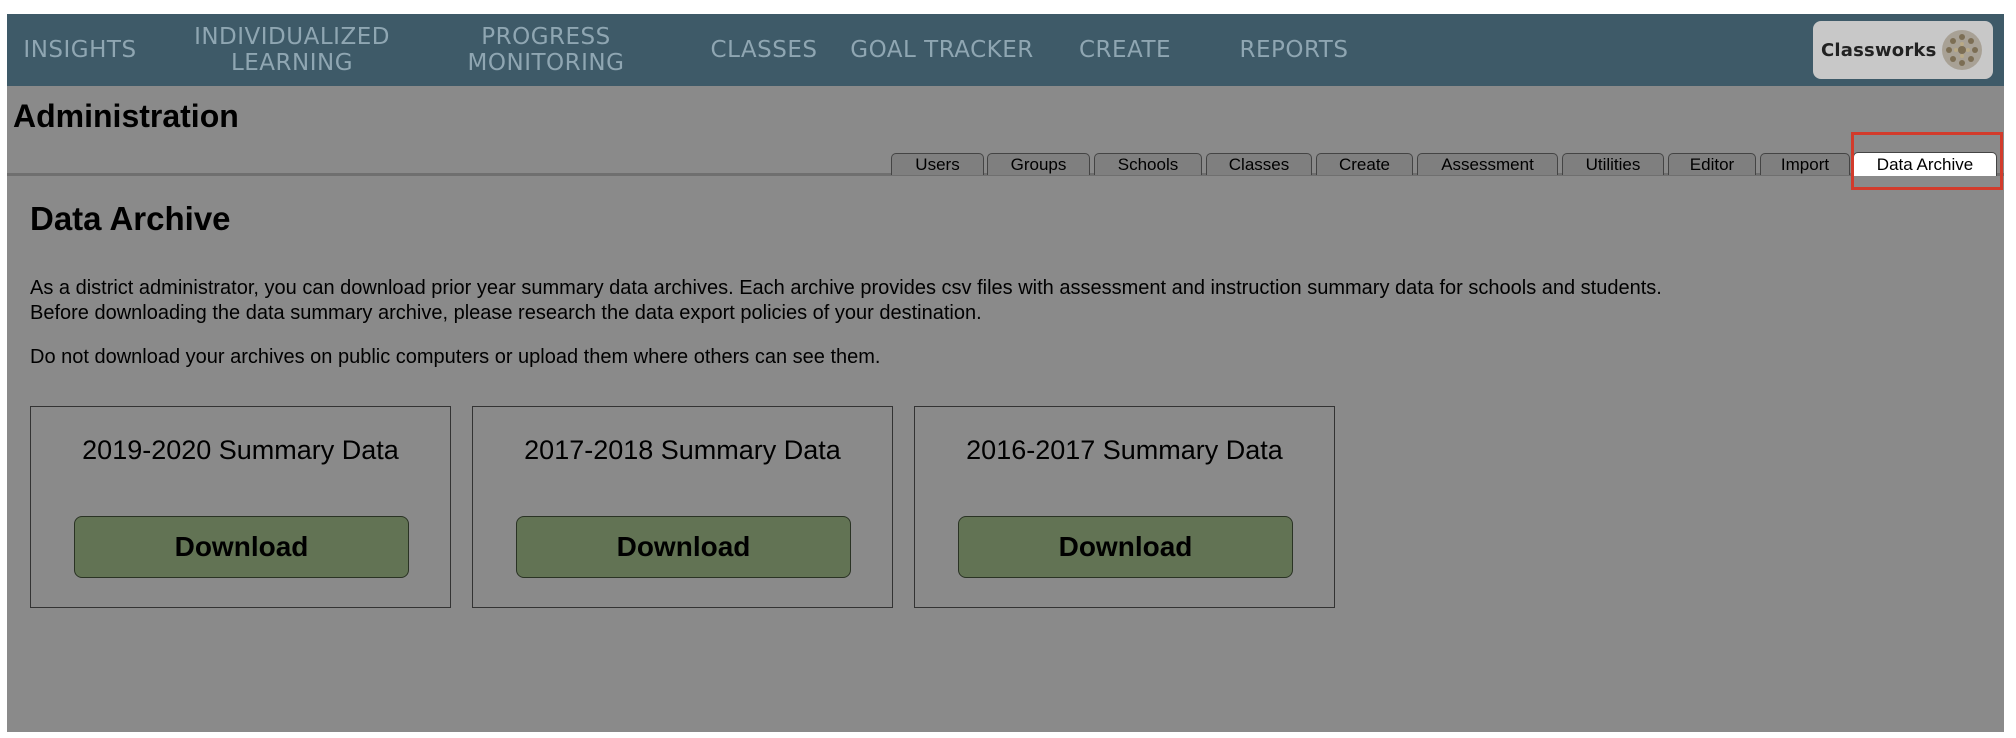  Describe the element at coordinates (1613, 164) in the screenshot. I see `tab-utilities: Utilities` at that location.